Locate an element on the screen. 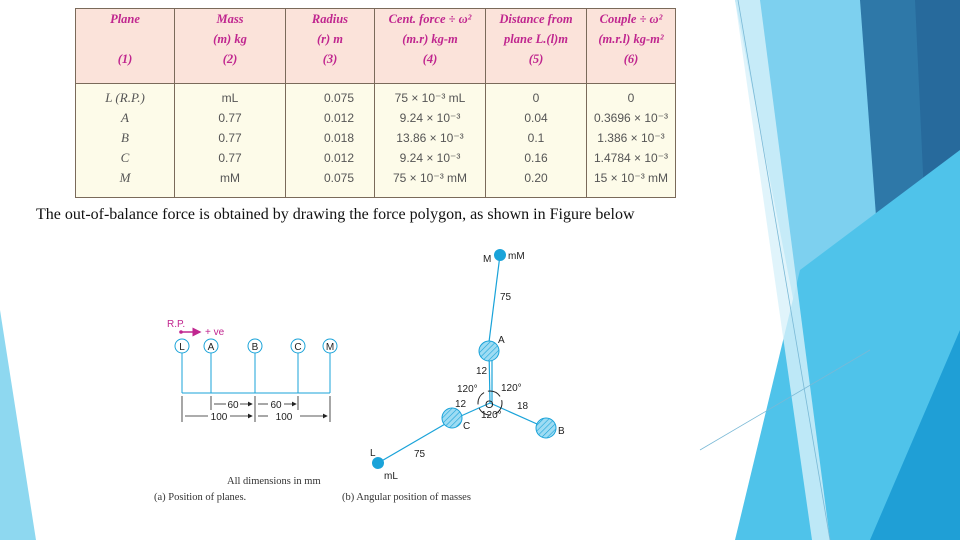 Image resolution: width=960 pixels, height=540 pixels. mass-c is located at coordinates (452, 418).